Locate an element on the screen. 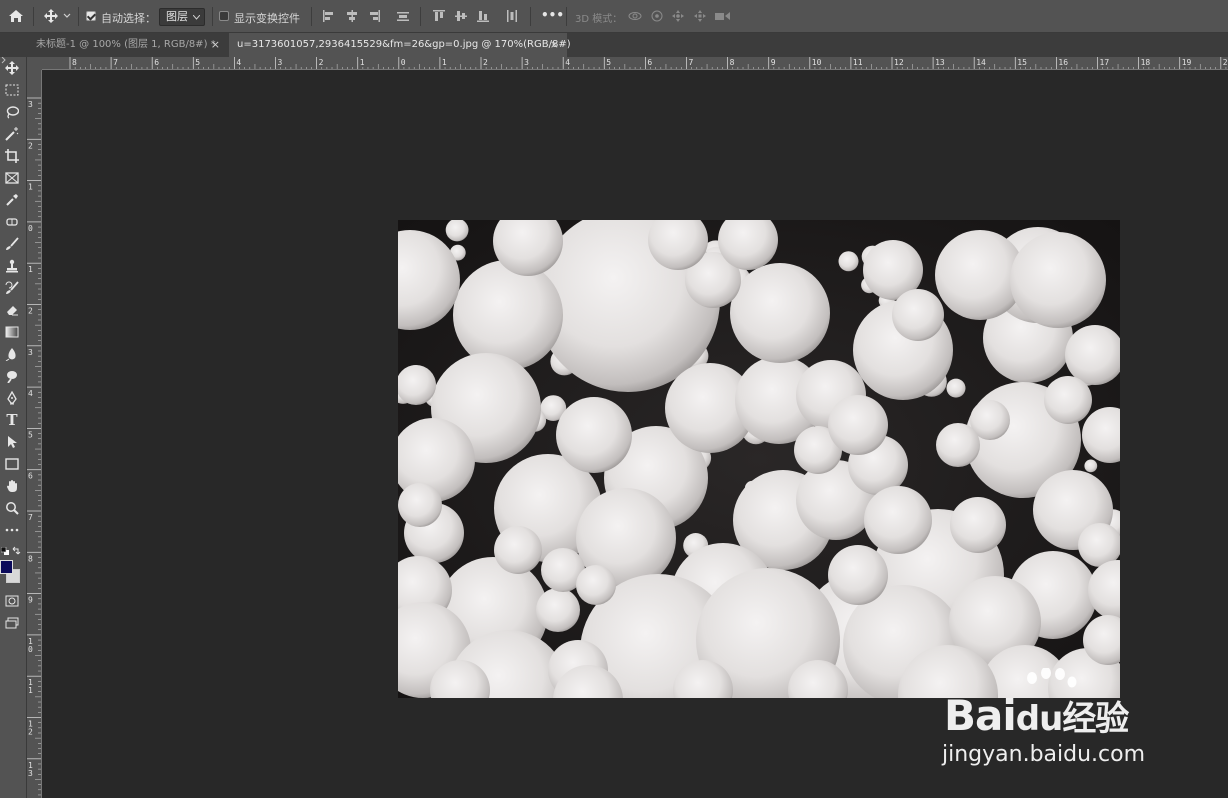 The height and width of the screenshot is (798, 1228). horizontal-ruler: 8765432101234567891011121314151617181920 is located at coordinates (635, 63).